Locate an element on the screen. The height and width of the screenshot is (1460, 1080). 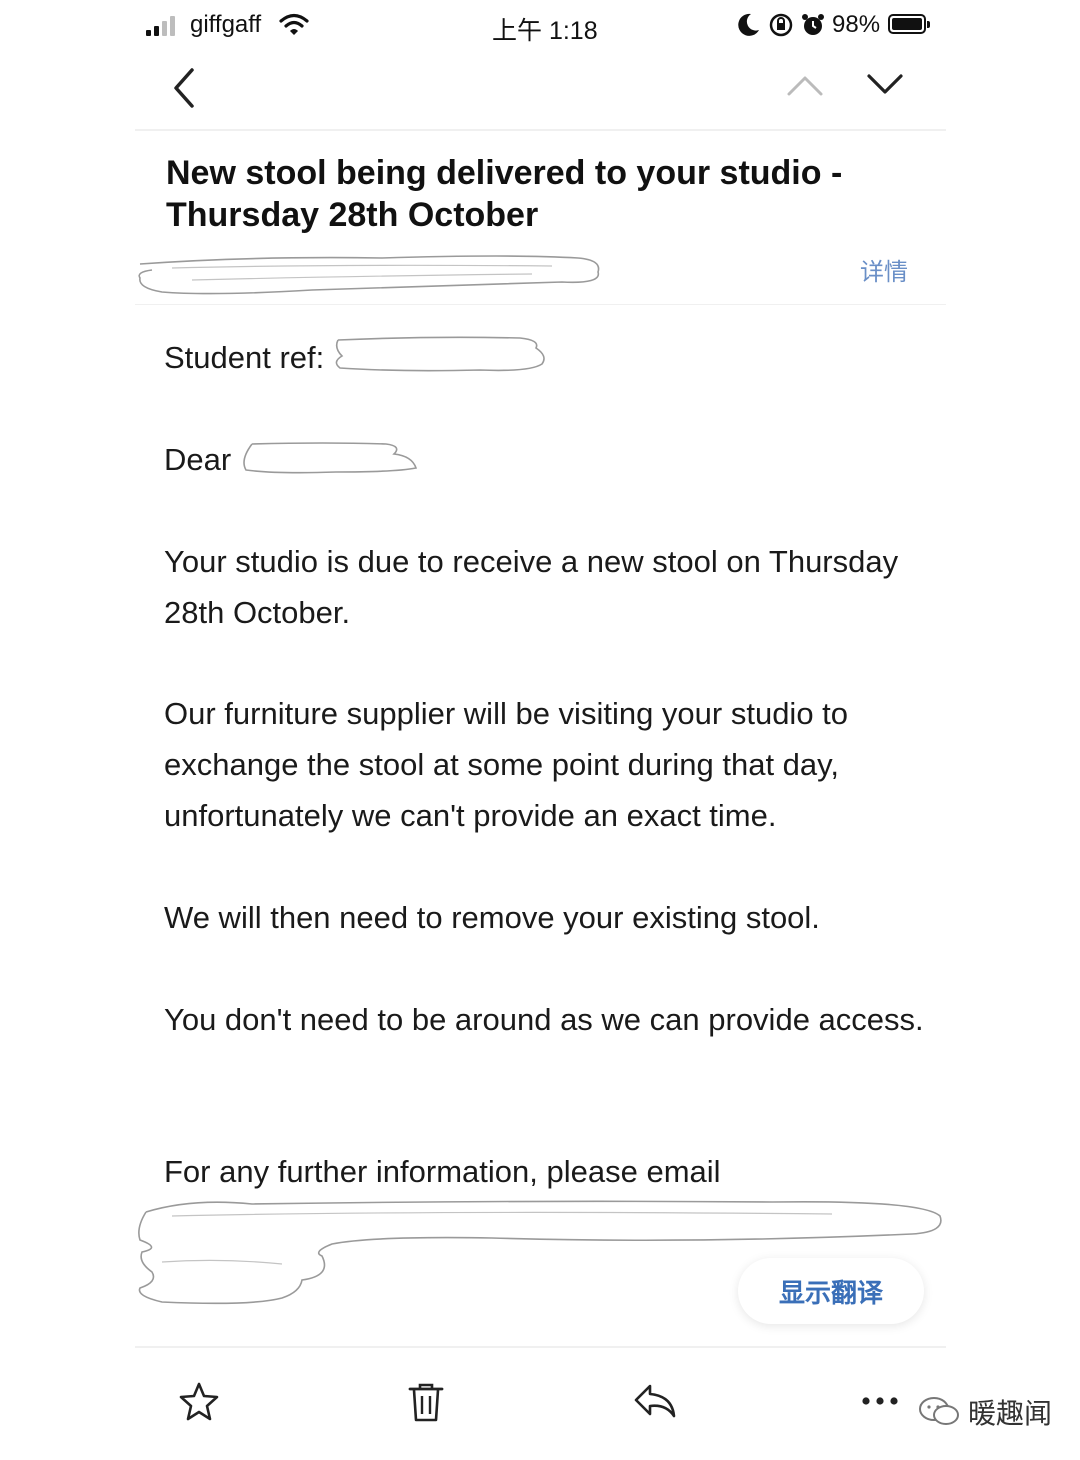
redacted-sender-scribble is located at coordinates (369, 275).